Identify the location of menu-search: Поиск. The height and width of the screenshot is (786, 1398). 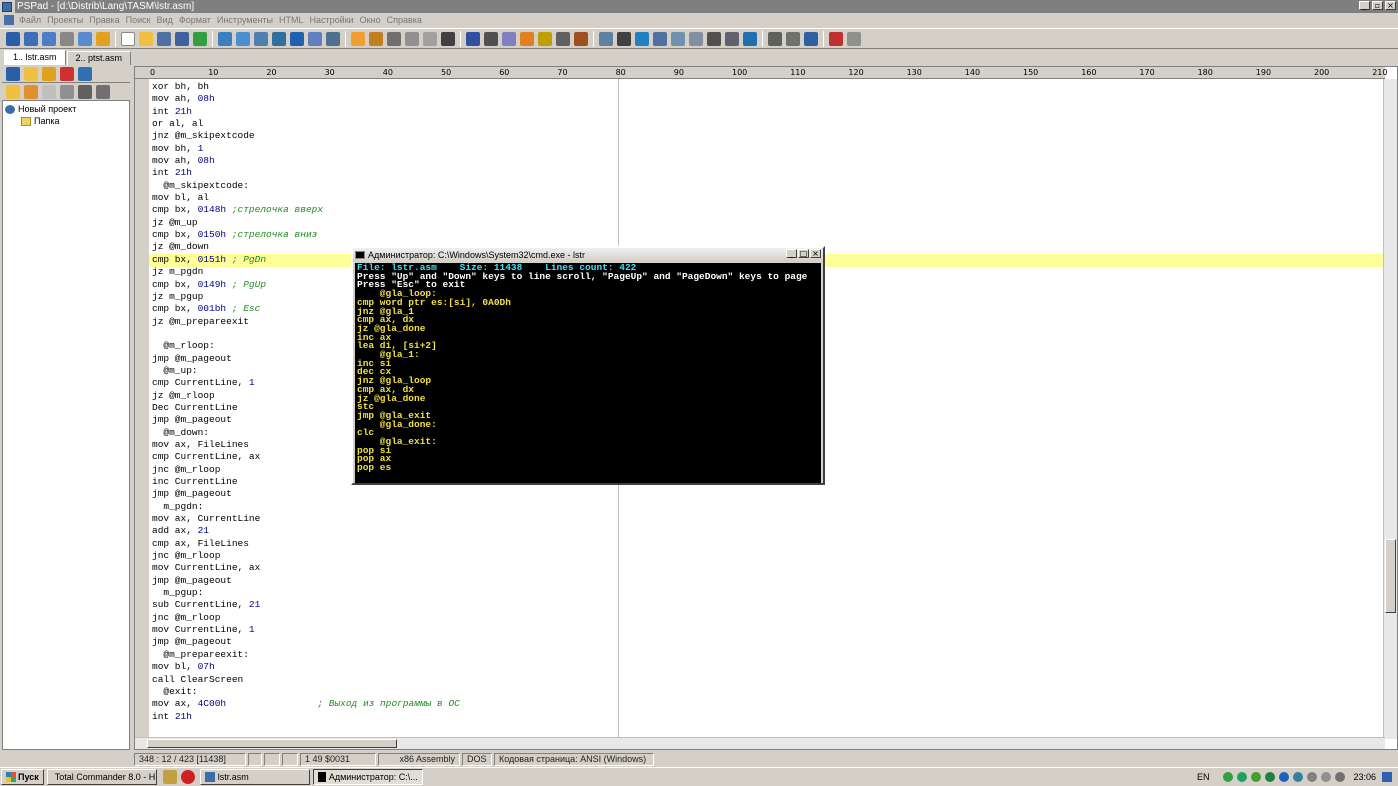
(138, 20).